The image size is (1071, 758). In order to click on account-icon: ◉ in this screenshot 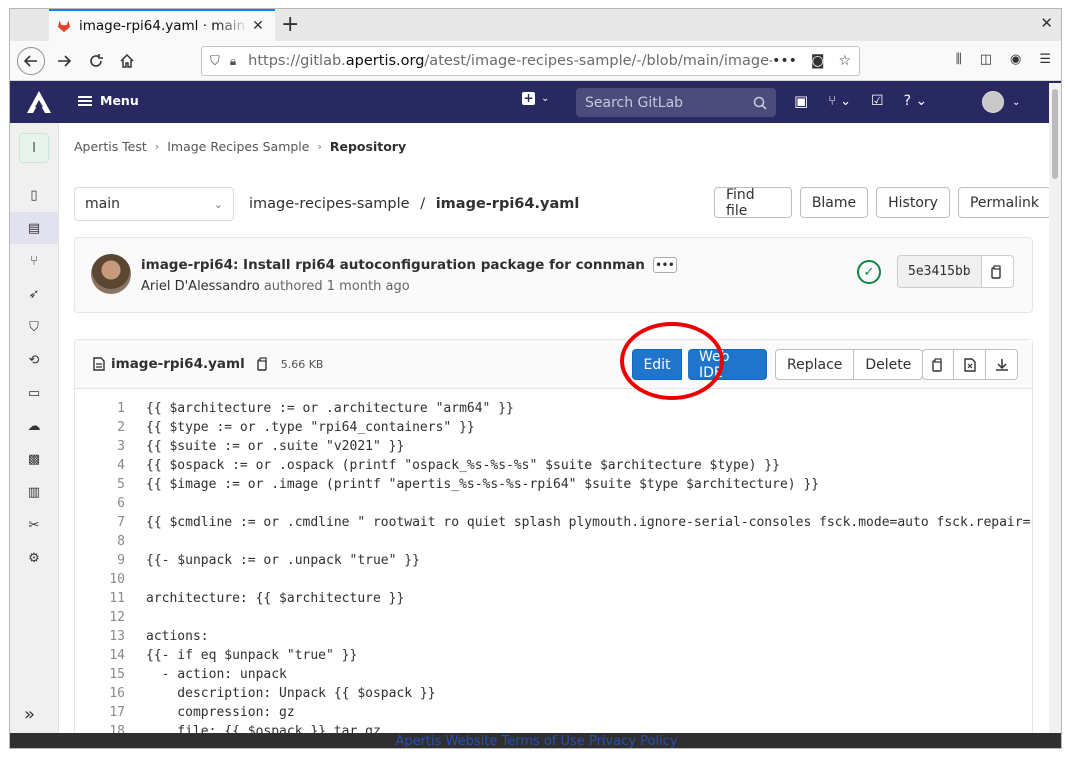, I will do `click(1015, 59)`.